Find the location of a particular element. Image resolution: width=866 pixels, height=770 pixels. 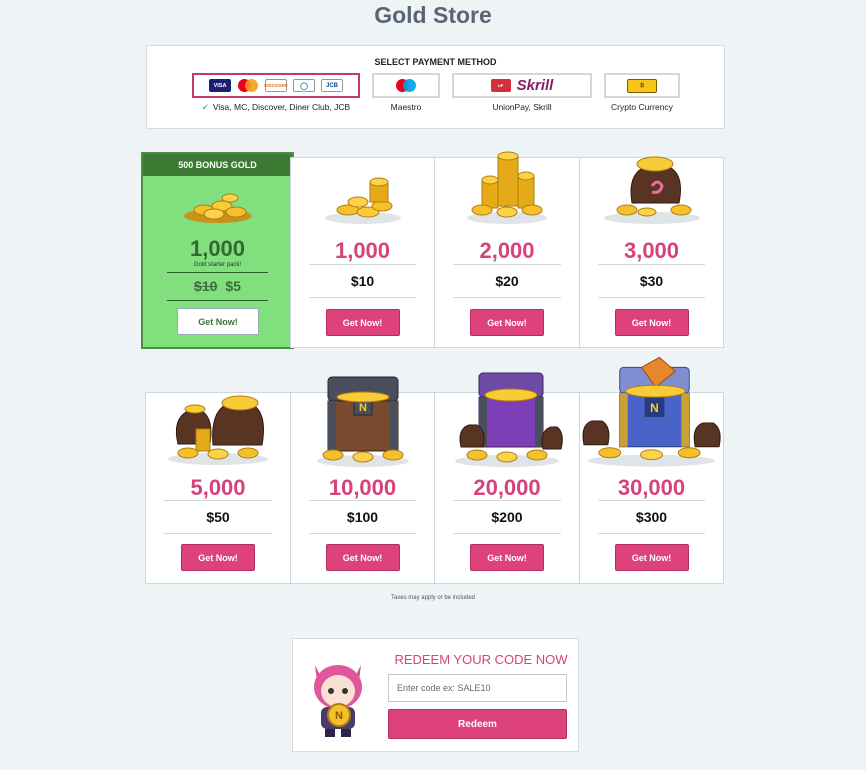

pack-card: N 30,000 $300 Get Now! is located at coordinates (651, 470).